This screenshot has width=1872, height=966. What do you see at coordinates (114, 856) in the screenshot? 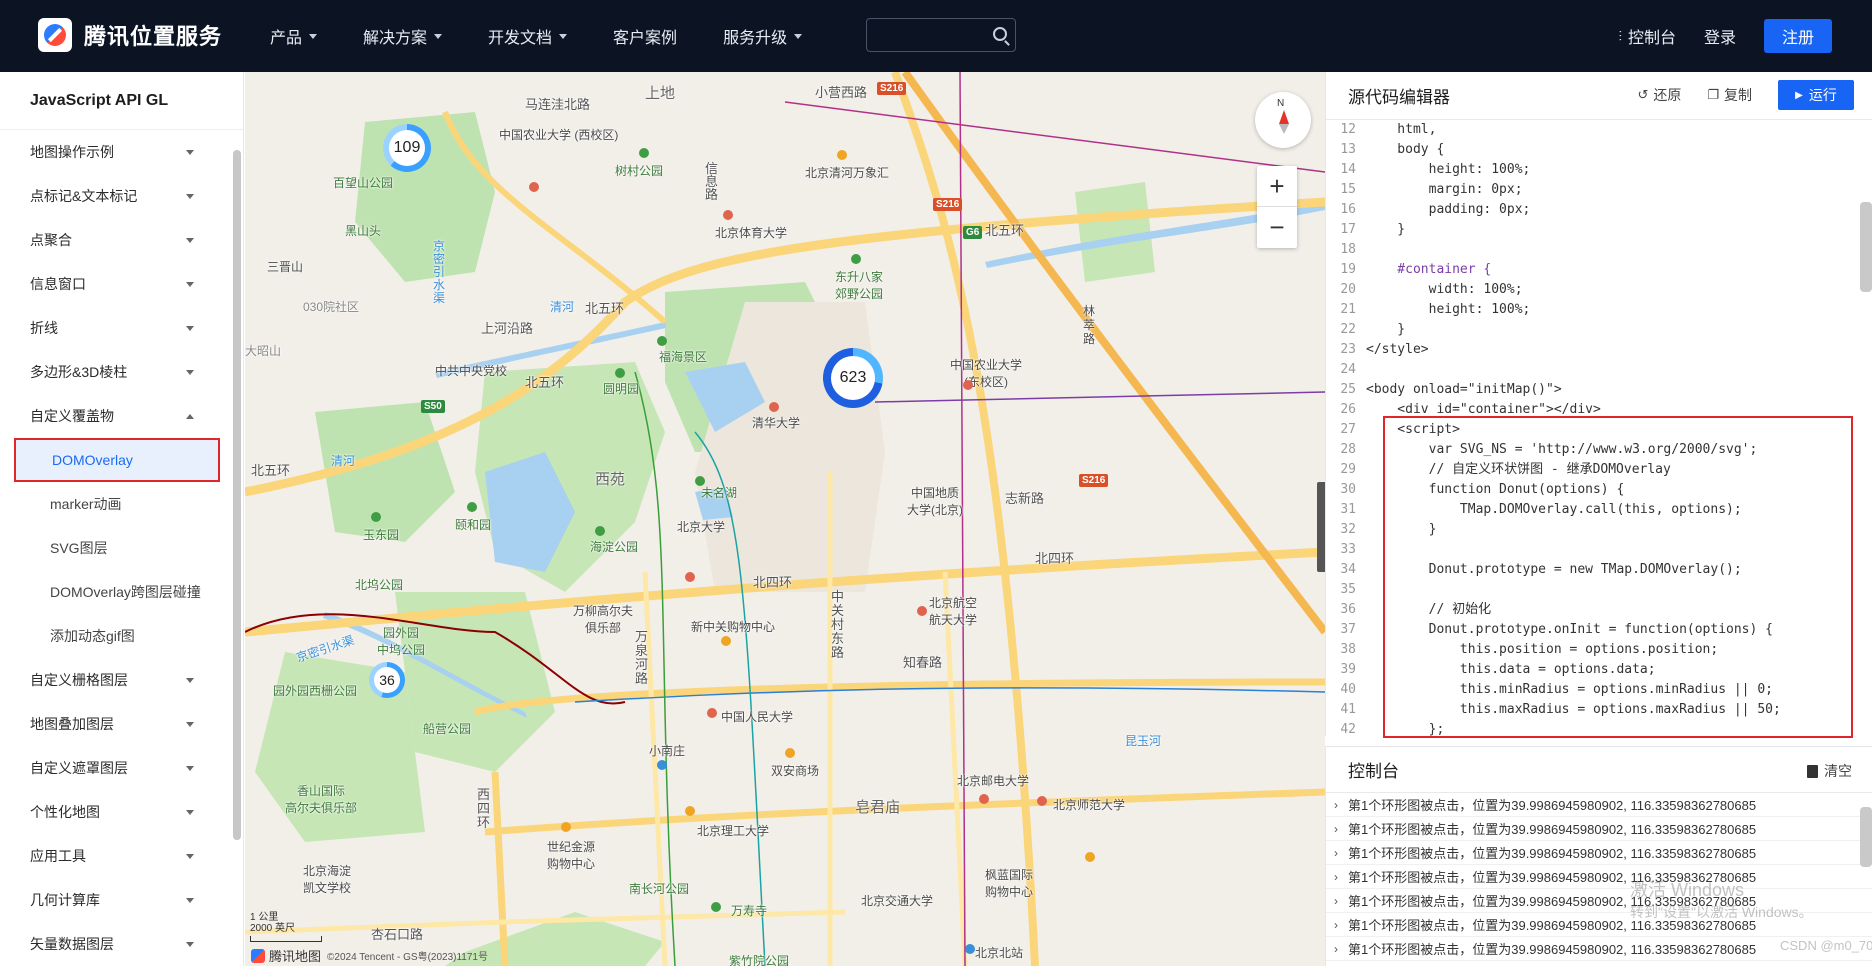
I see `sidebar-item: 应用工具` at bounding box center [114, 856].